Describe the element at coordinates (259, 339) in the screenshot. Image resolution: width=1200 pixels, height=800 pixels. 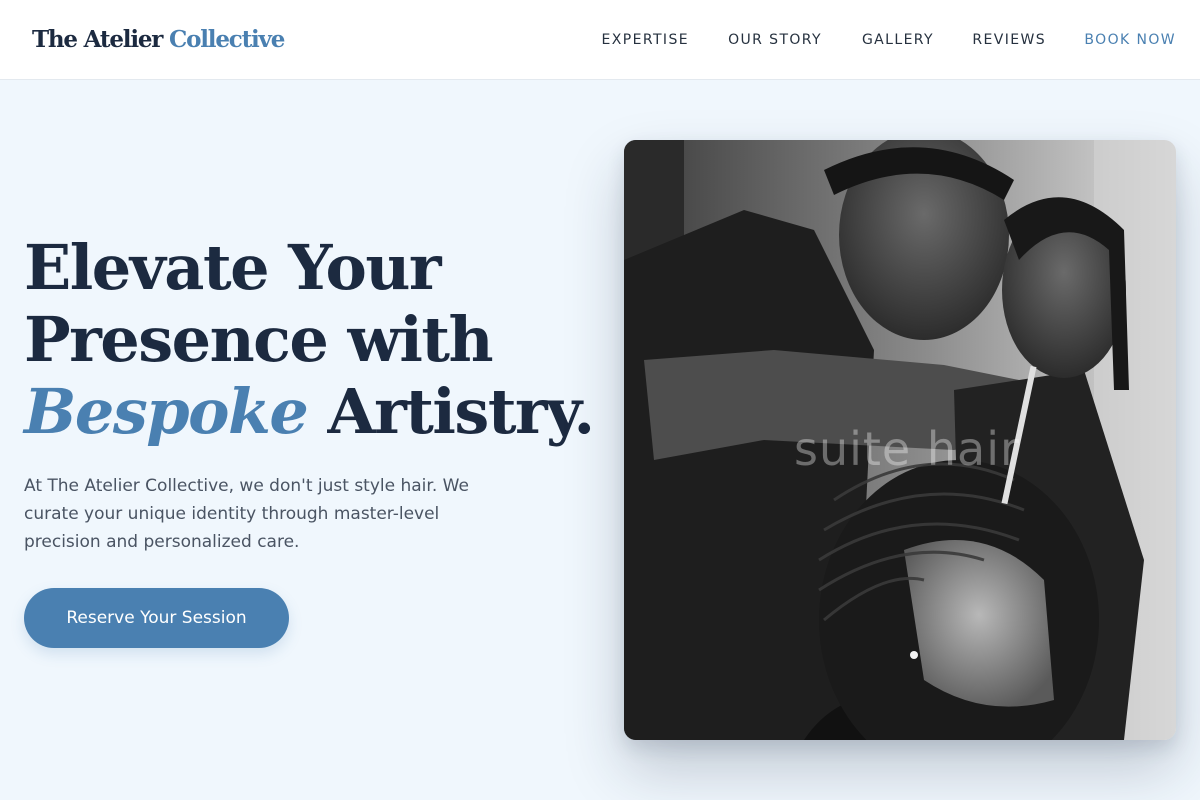
I see `hero-title-line-2: Presence with` at that location.